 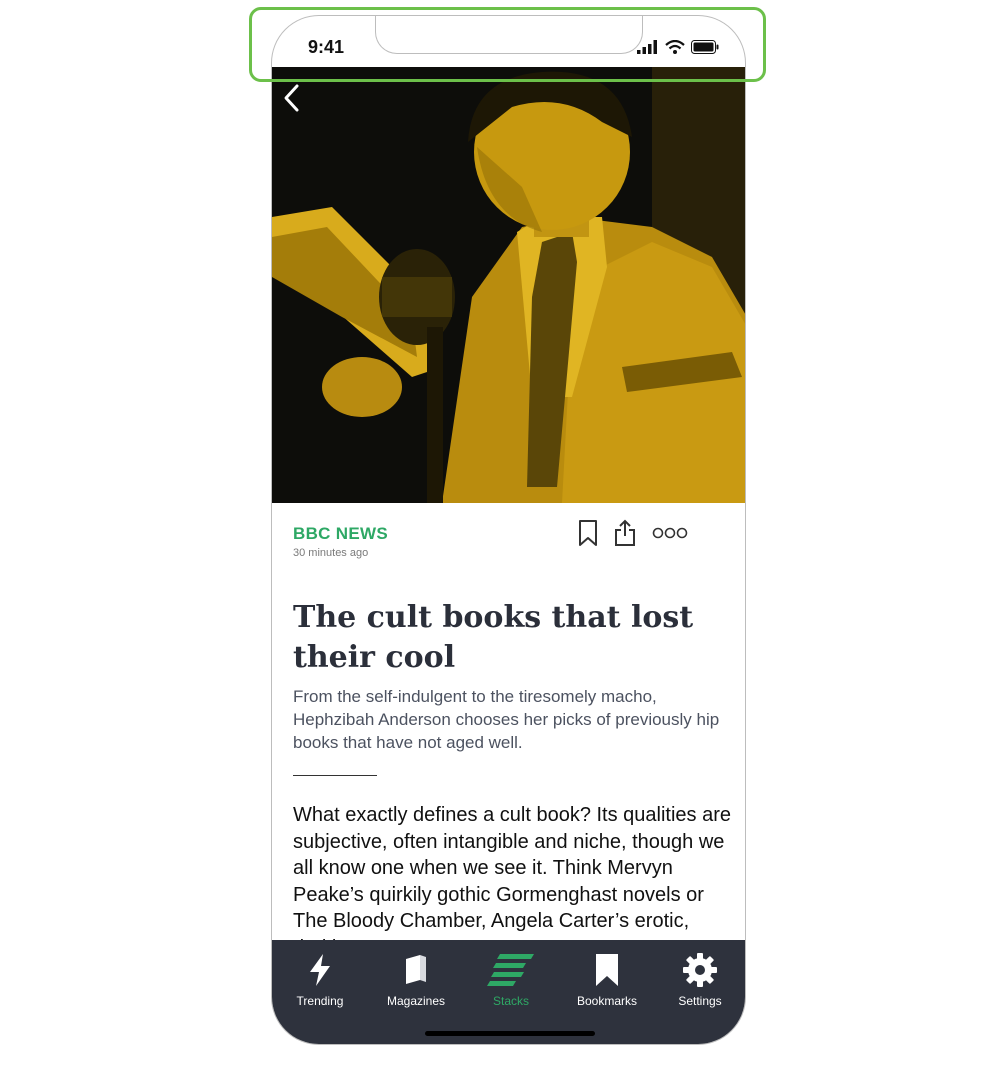 I want to click on tab-magazines: Magazines, so click(x=416, y=980).